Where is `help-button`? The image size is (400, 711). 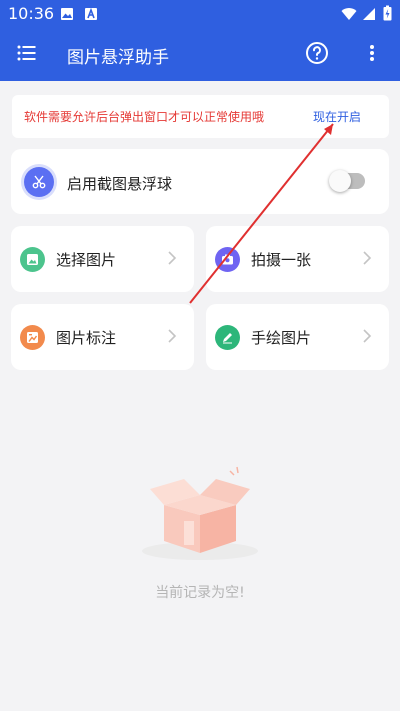
help-button is located at coordinates (317, 55).